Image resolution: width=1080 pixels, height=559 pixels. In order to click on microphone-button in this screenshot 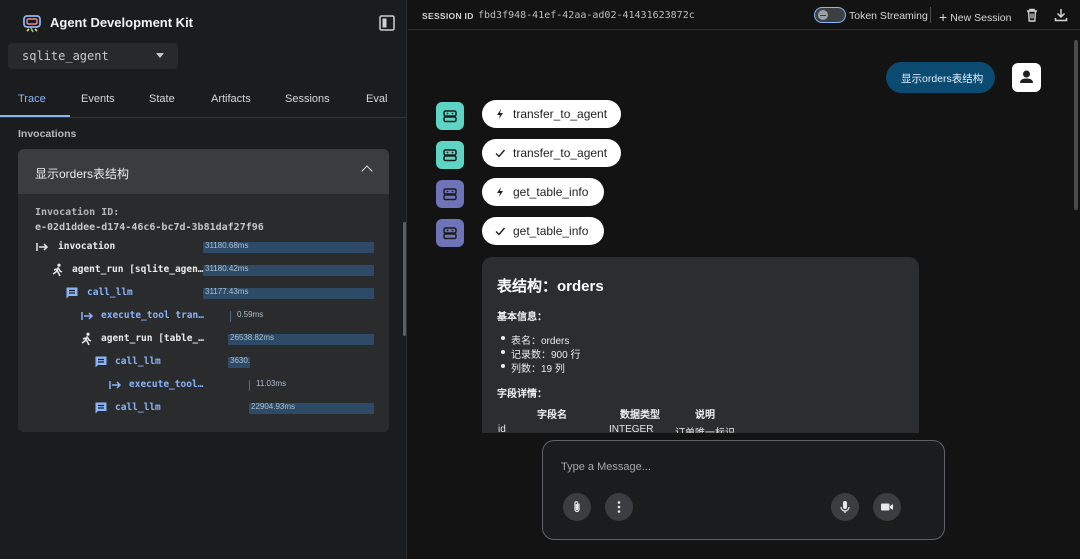, I will do `click(845, 507)`.